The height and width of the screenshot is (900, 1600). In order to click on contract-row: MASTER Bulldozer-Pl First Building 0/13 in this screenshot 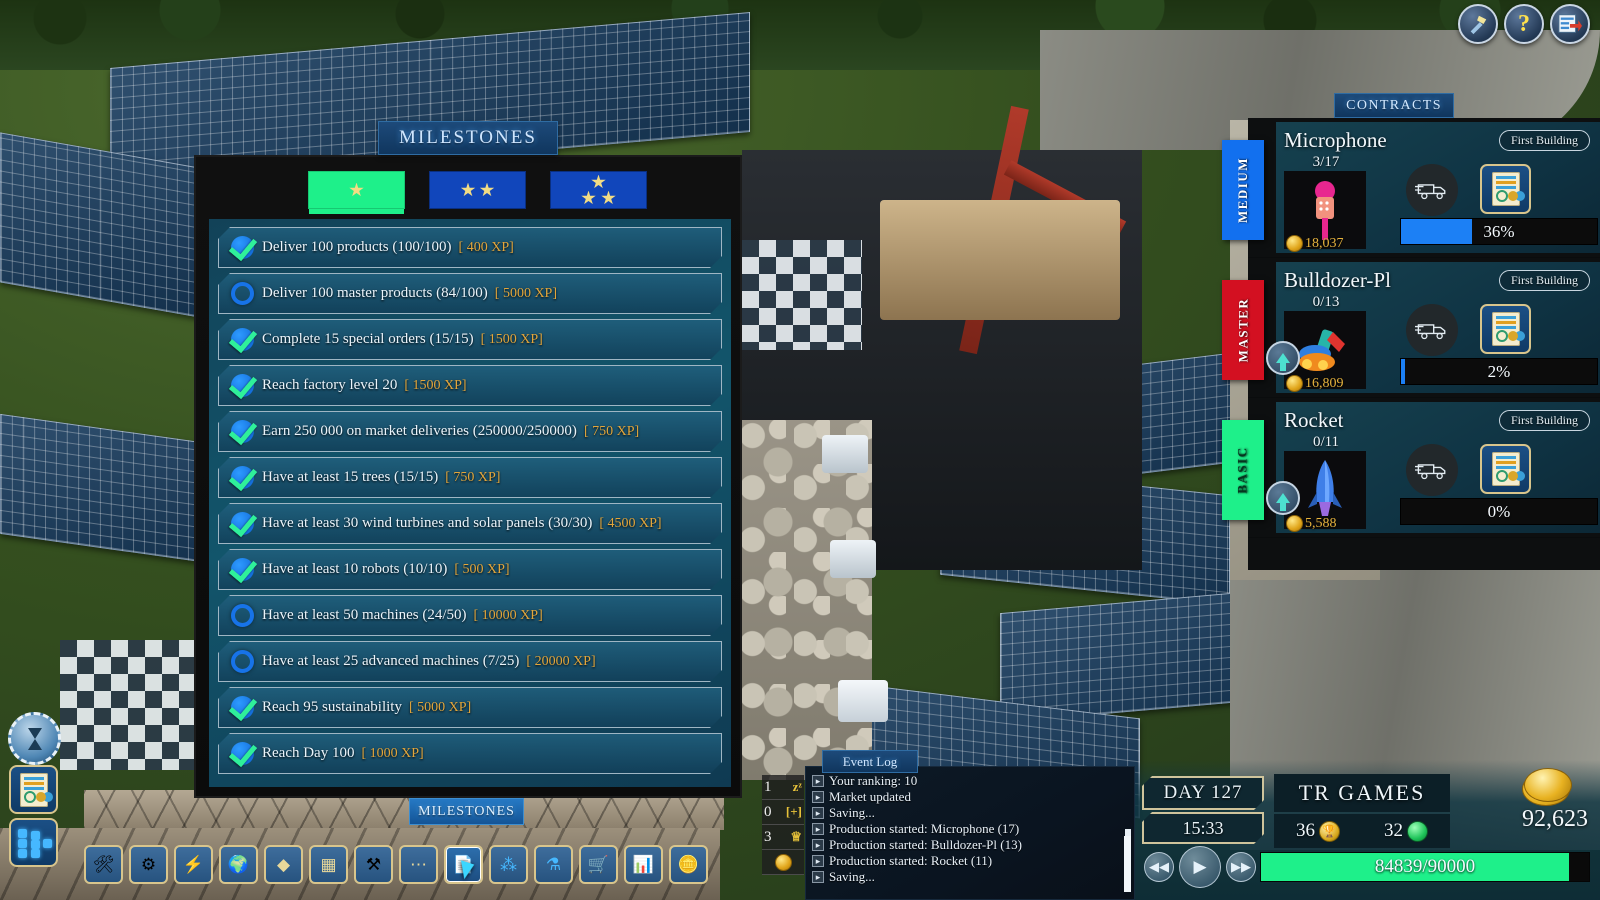, I will do `click(1411, 328)`.